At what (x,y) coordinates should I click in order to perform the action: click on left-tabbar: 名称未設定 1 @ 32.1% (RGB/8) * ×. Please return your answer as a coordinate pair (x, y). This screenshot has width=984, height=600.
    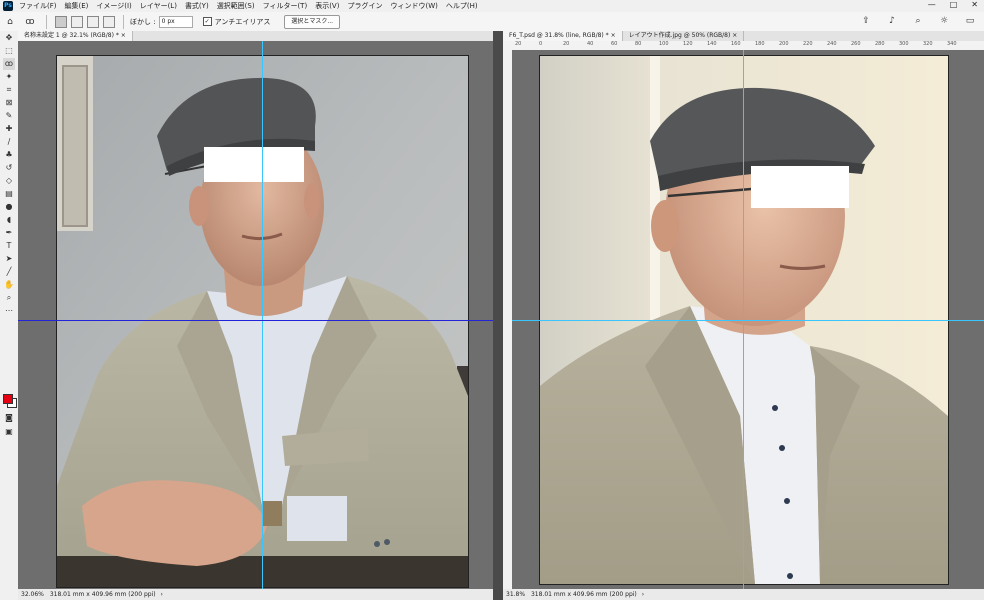
    Looking at the image, I should click on (255, 36).